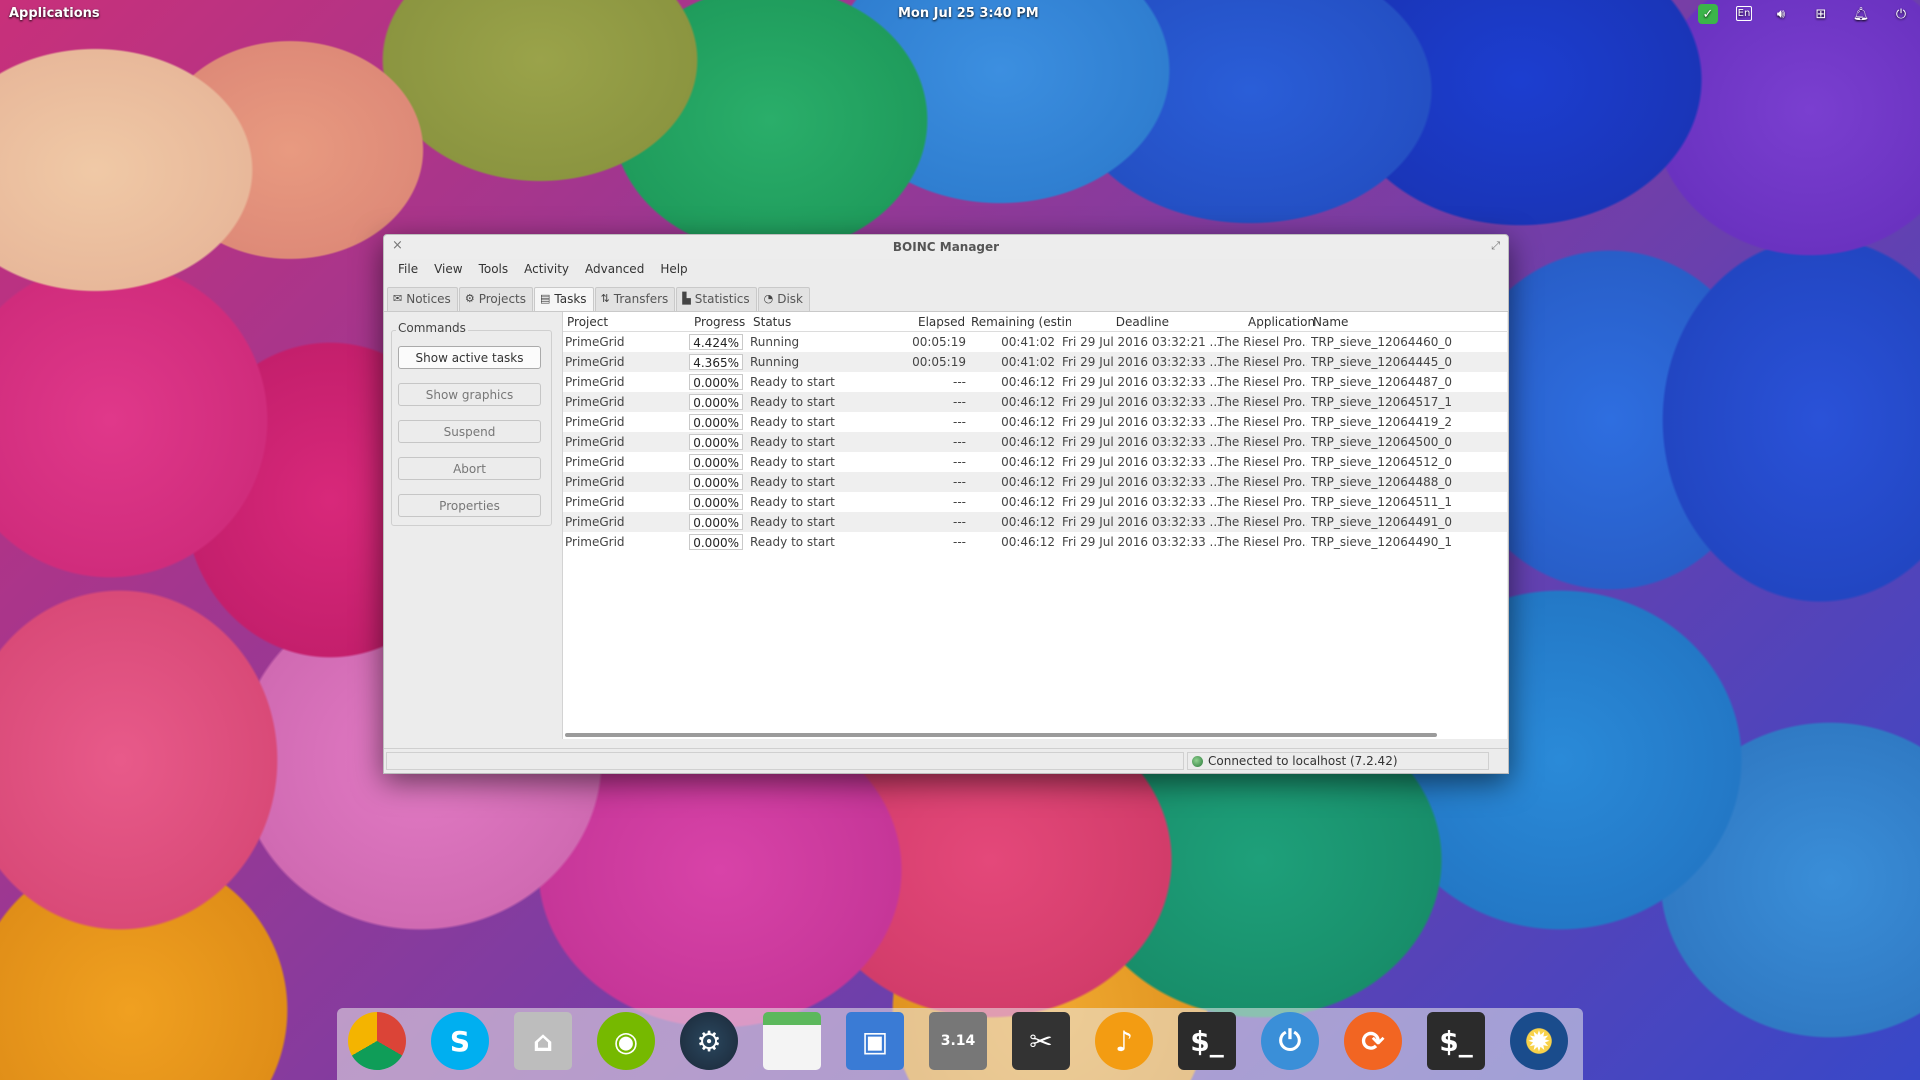 This screenshot has height=1080, width=1920. Describe the element at coordinates (408, 270) in the screenshot. I see `menu-file: File` at that location.